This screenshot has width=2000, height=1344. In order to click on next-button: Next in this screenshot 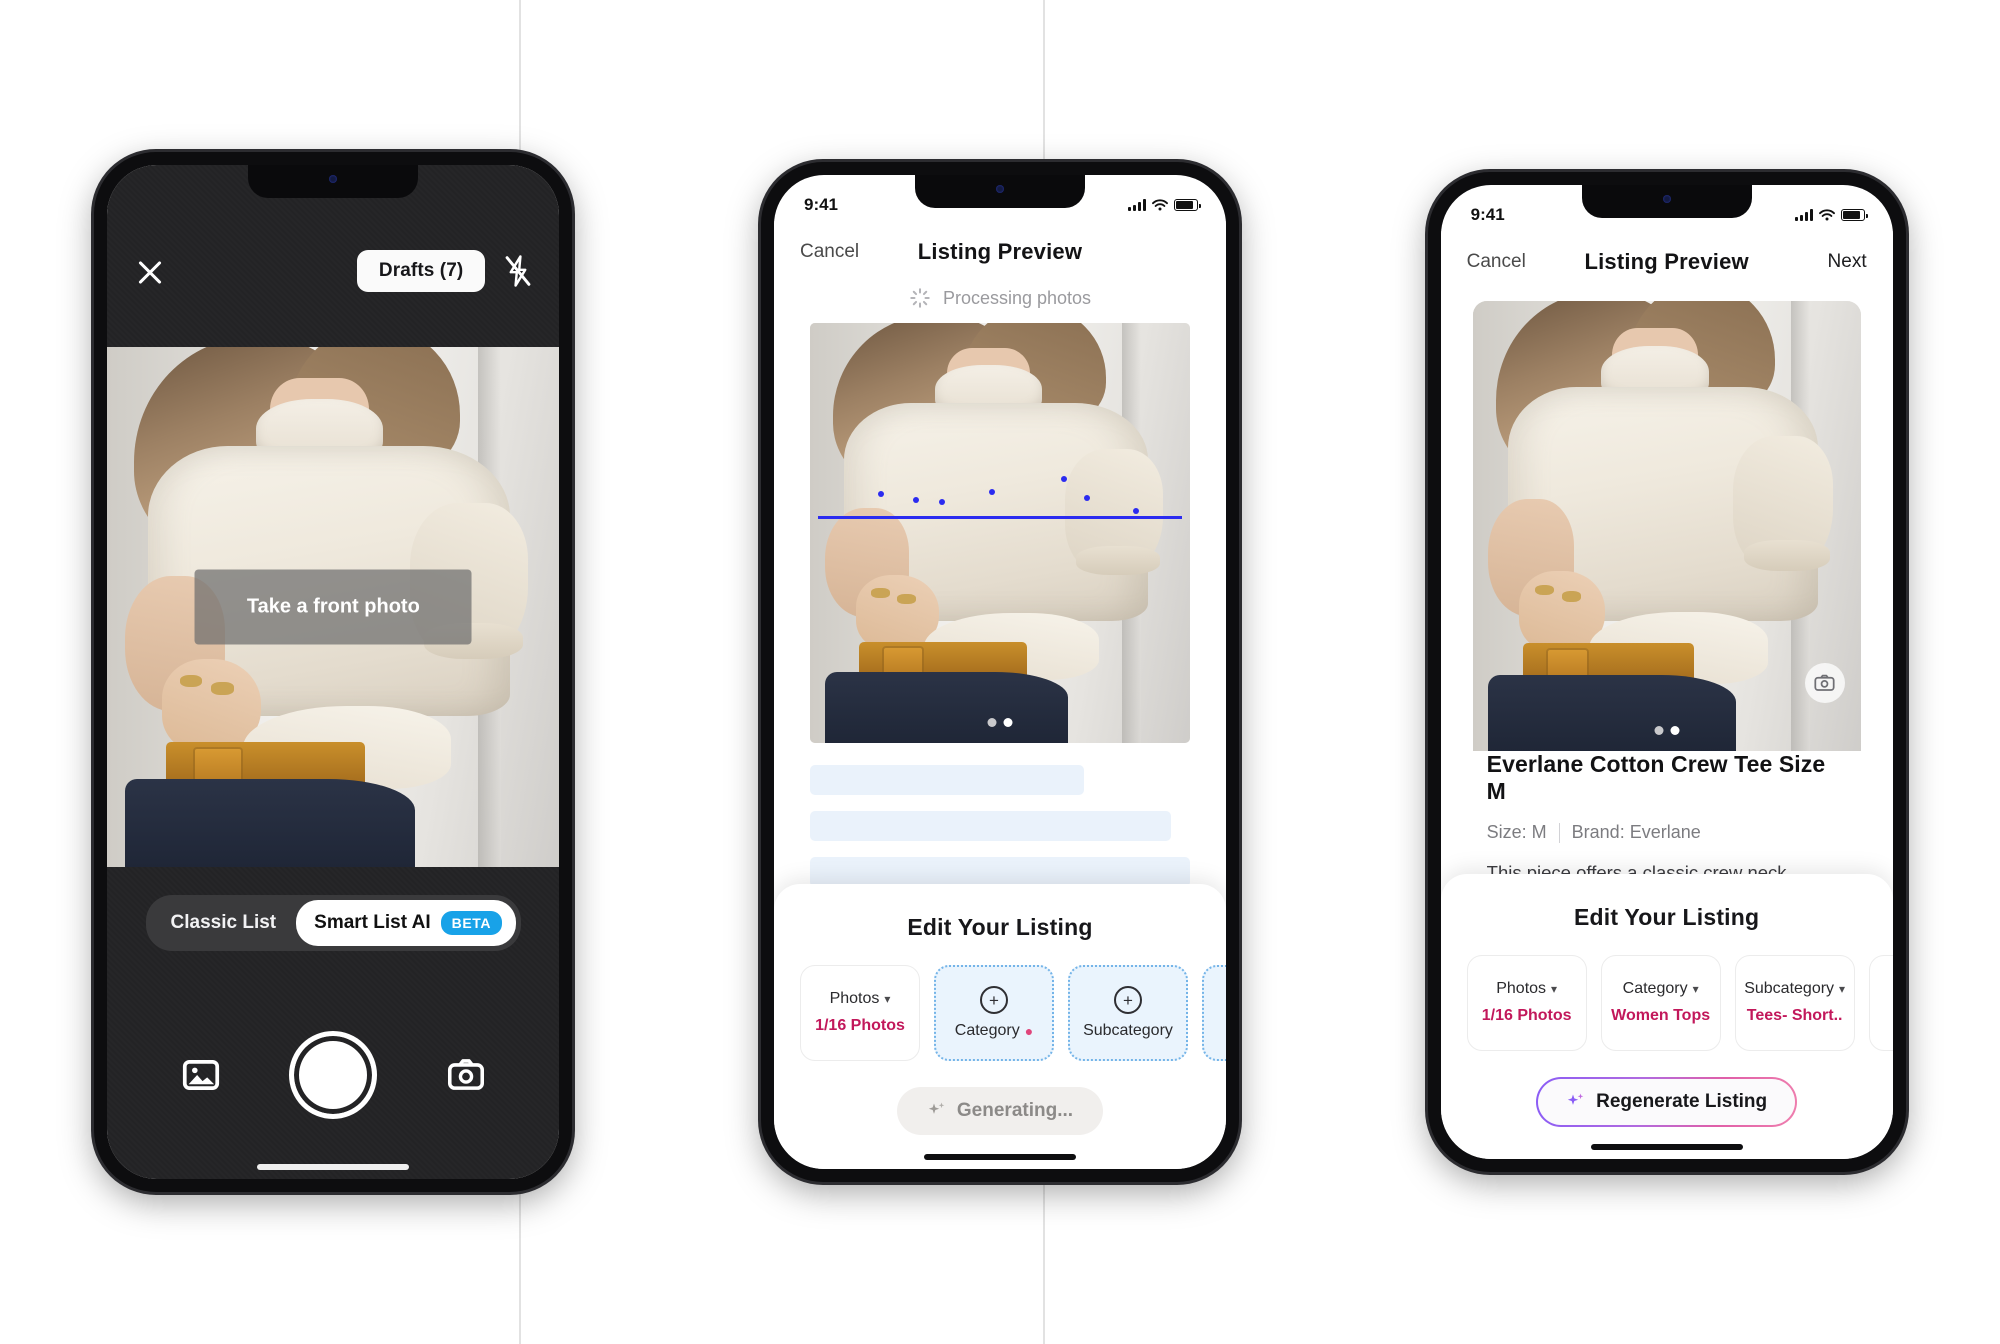, I will do `click(1836, 262)`.